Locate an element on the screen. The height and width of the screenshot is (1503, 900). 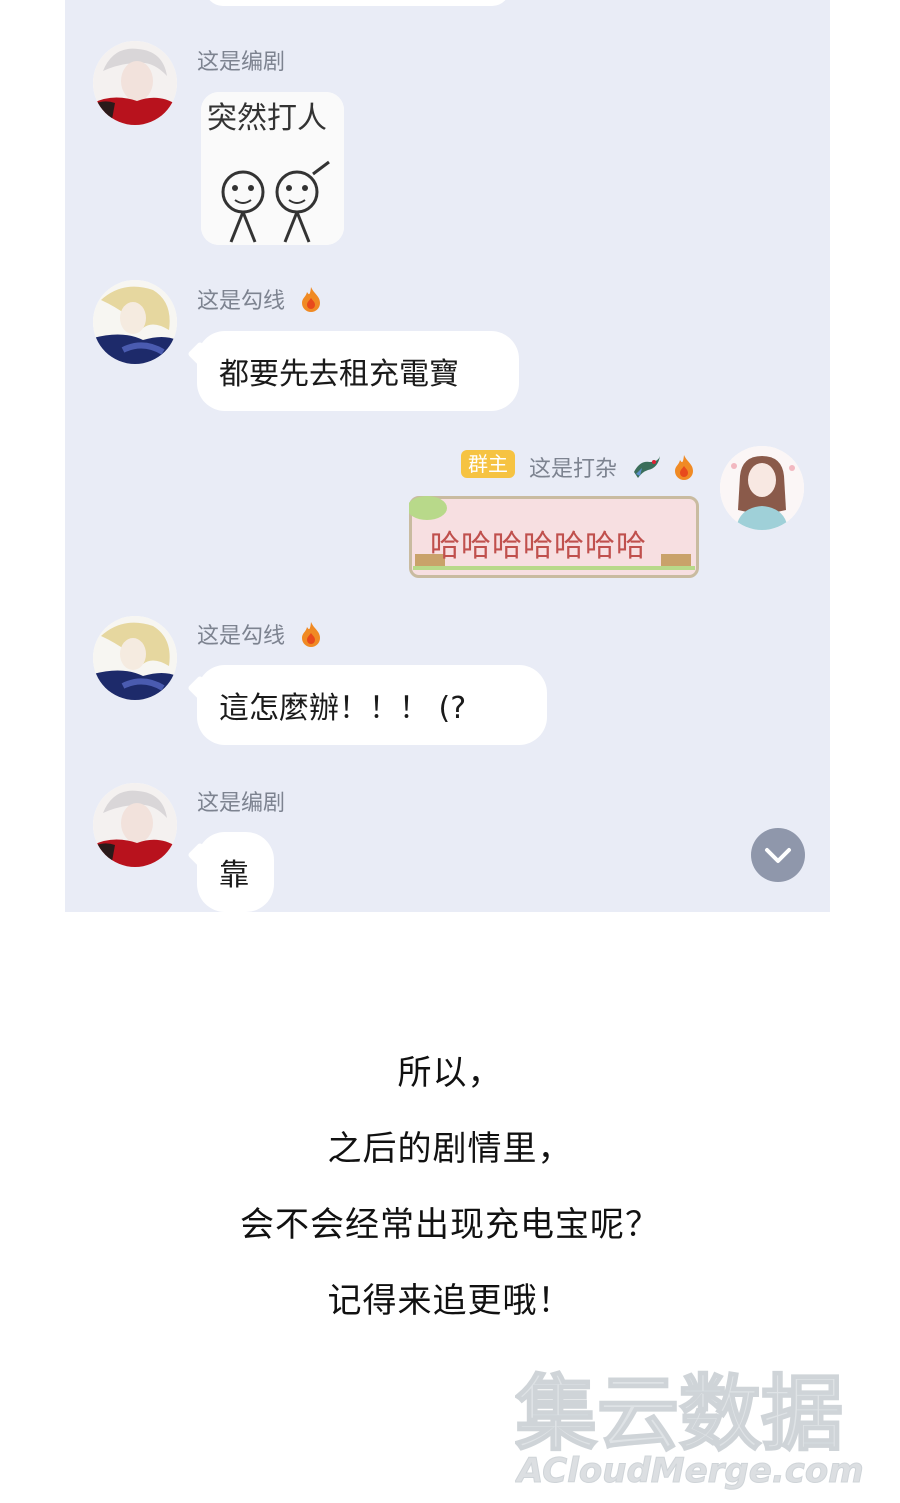
message-bubble: 靠 is located at coordinates (235, 872).